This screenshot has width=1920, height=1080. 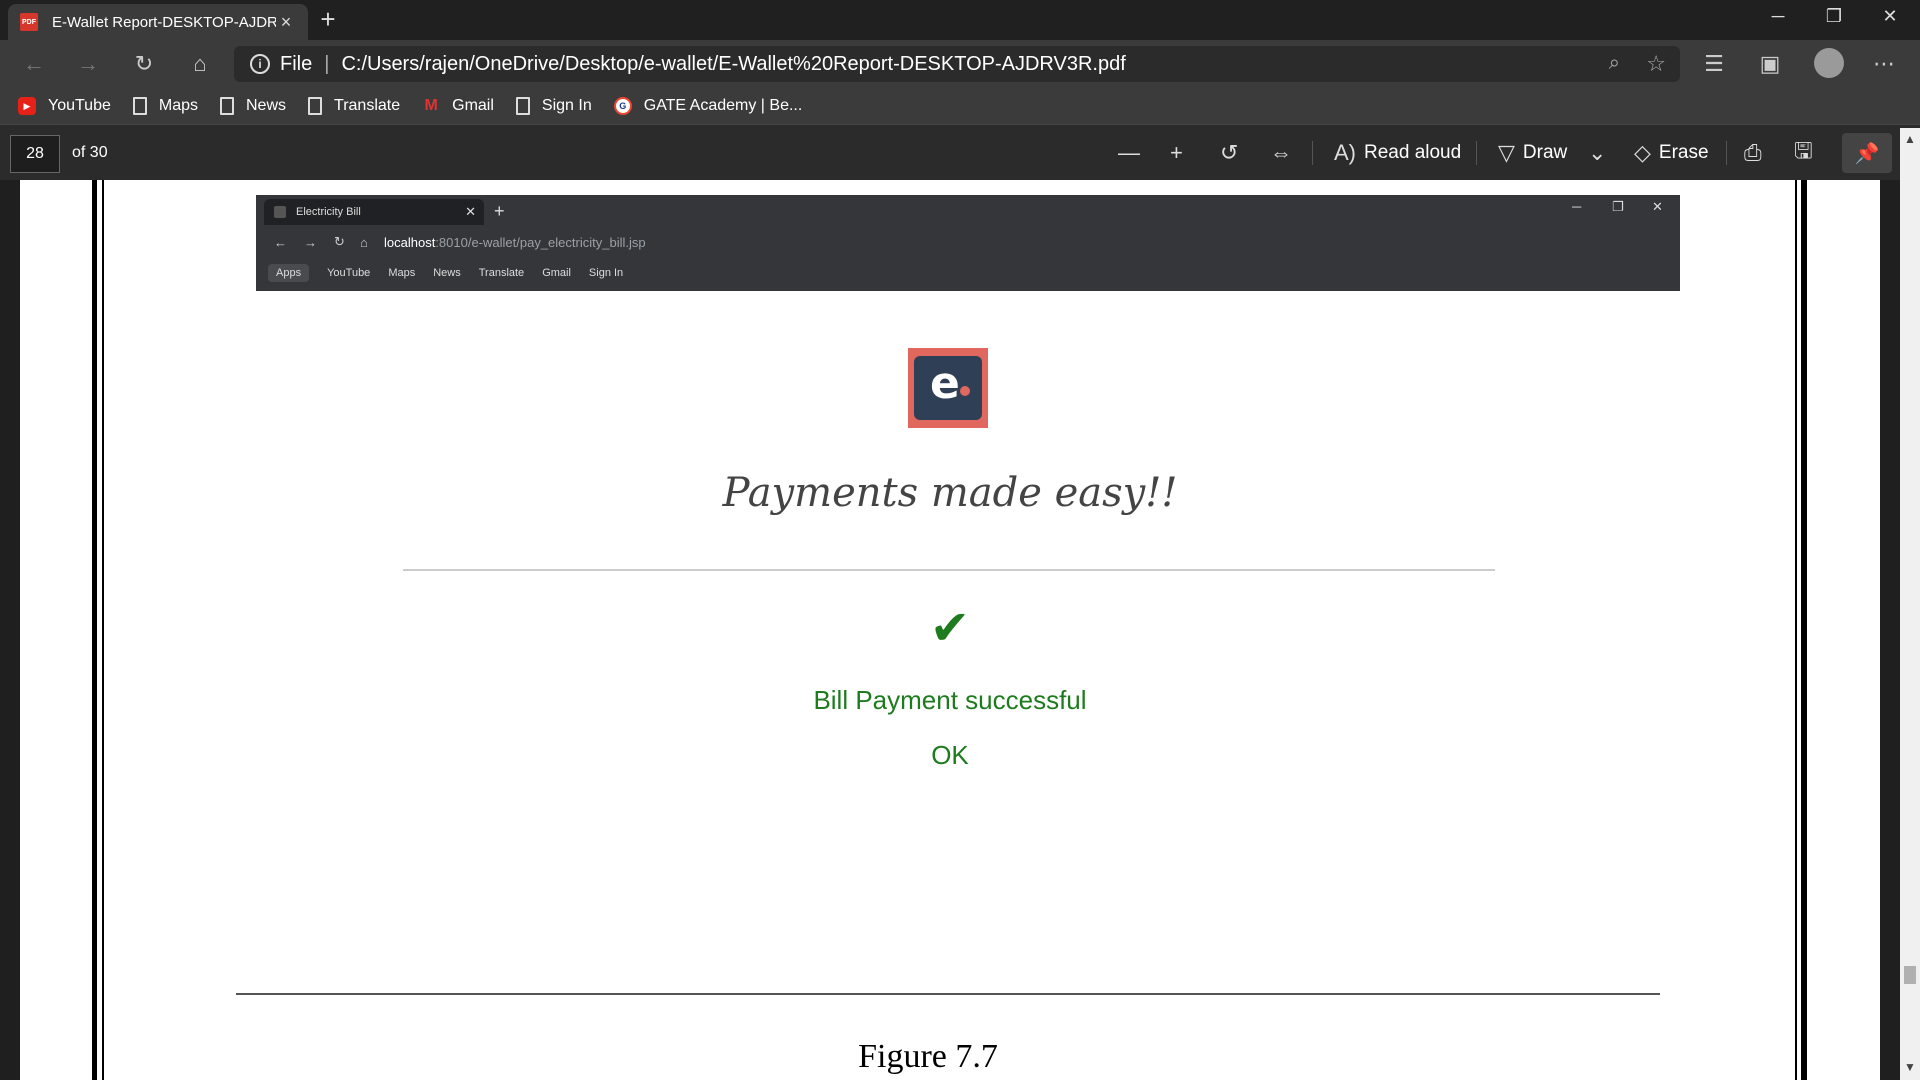 I want to click on read-aloud-icon: A), so click(x=1345, y=152).